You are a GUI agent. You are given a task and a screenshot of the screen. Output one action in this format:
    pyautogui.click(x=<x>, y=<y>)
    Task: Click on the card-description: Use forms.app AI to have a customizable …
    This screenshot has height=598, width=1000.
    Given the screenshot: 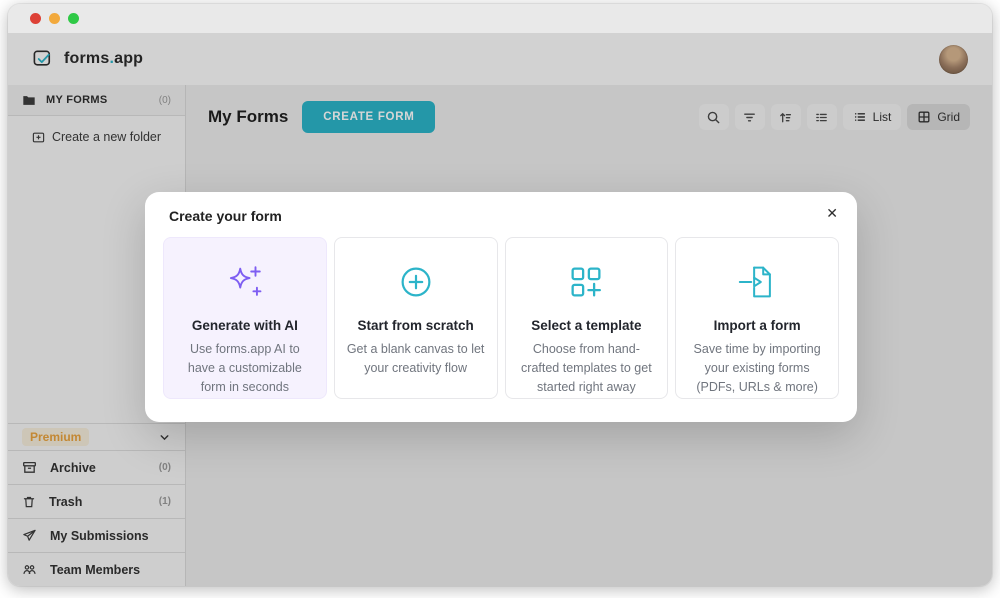 What is the action you would take?
    pyautogui.click(x=244, y=368)
    